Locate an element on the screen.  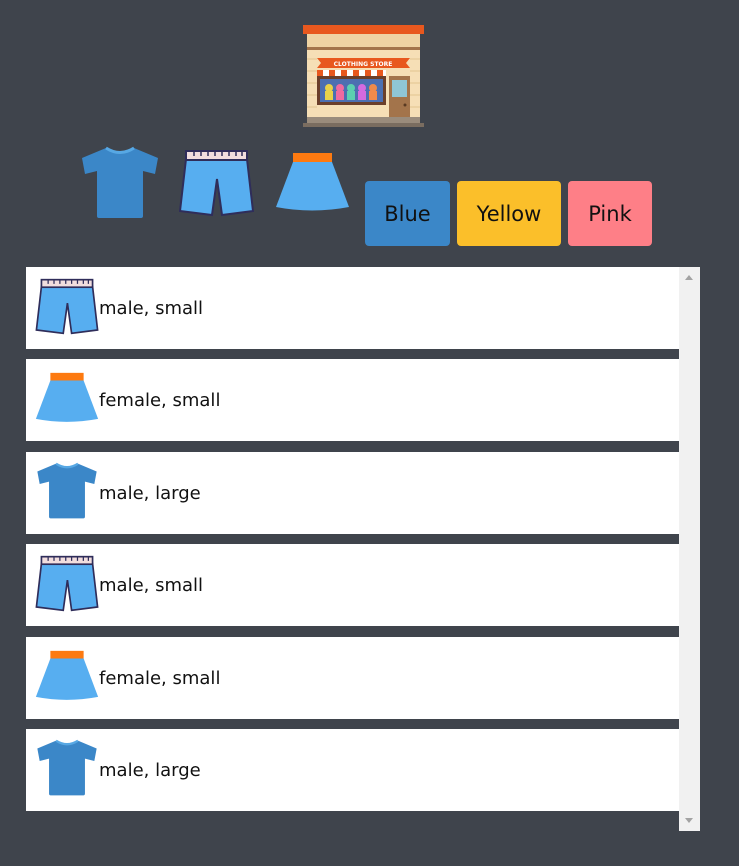
shorts-filter-icon is located at coordinates (216, 183).